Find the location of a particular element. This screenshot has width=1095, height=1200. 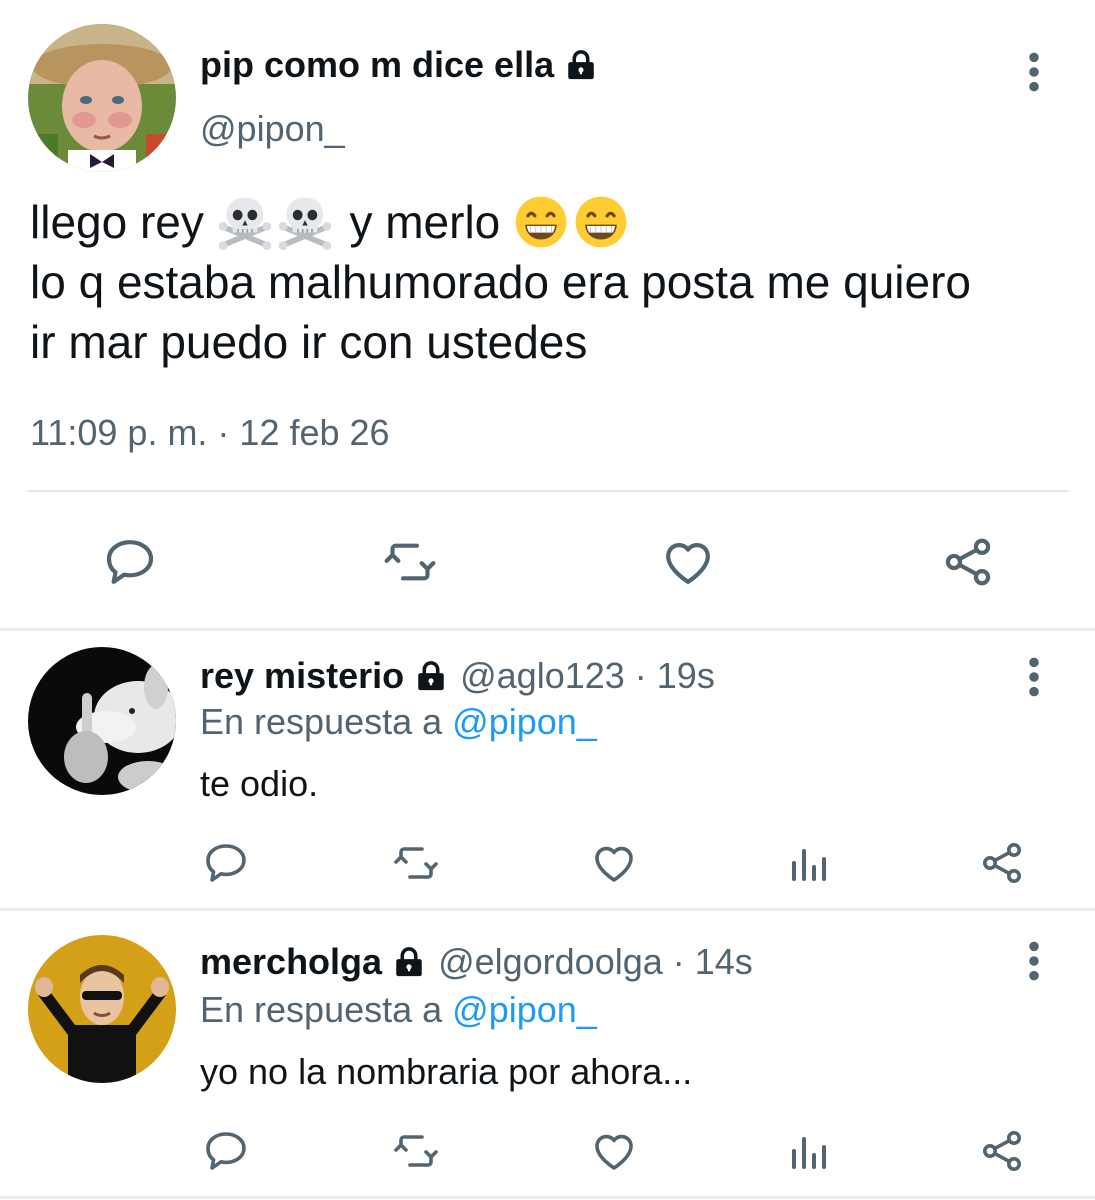

display-name: pip como m dice ella is located at coordinates (399, 65).